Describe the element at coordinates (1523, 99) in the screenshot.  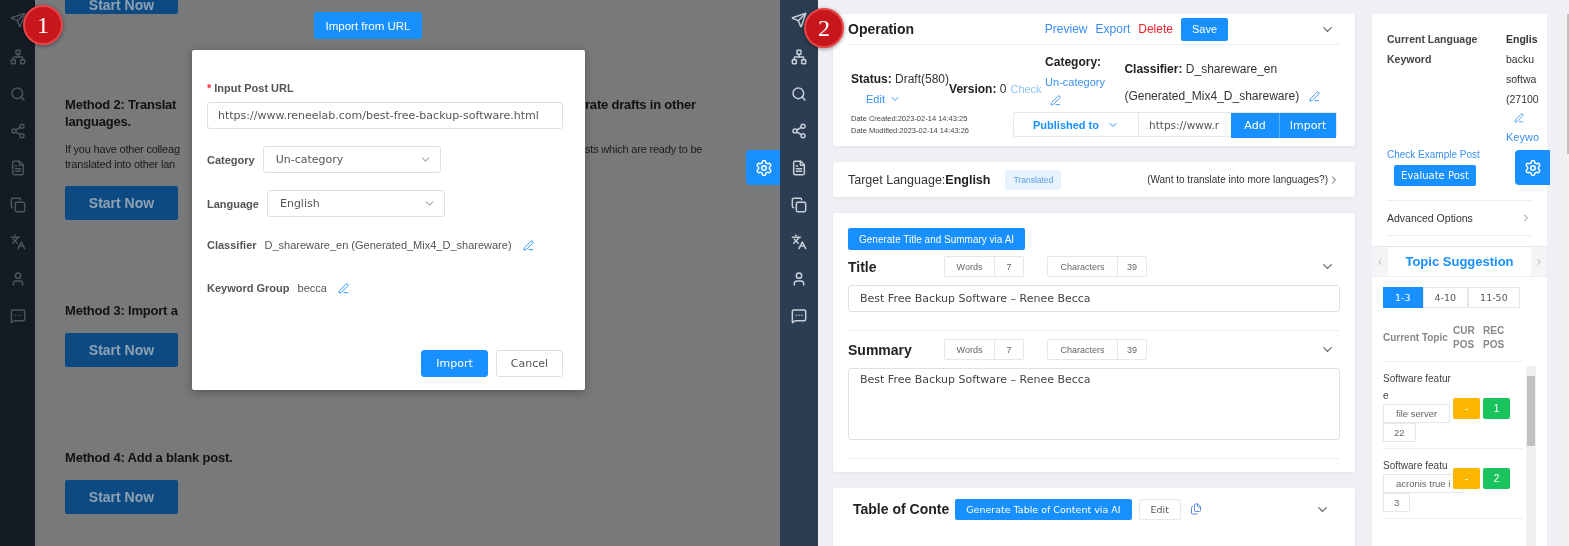
I see `info-value: (27100` at that location.